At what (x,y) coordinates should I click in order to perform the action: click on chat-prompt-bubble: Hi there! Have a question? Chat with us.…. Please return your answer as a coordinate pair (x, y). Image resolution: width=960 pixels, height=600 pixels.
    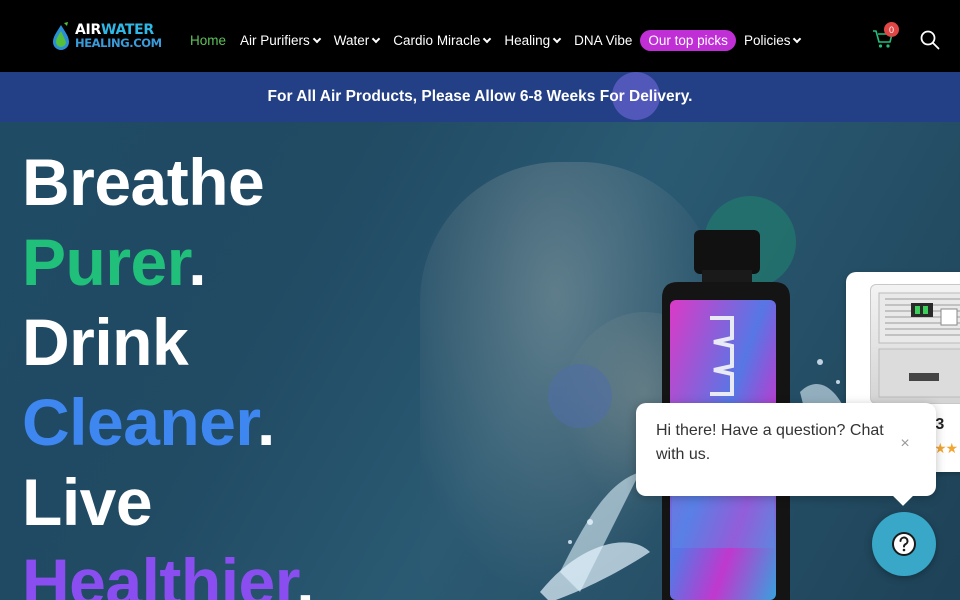
    Looking at the image, I should click on (786, 449).